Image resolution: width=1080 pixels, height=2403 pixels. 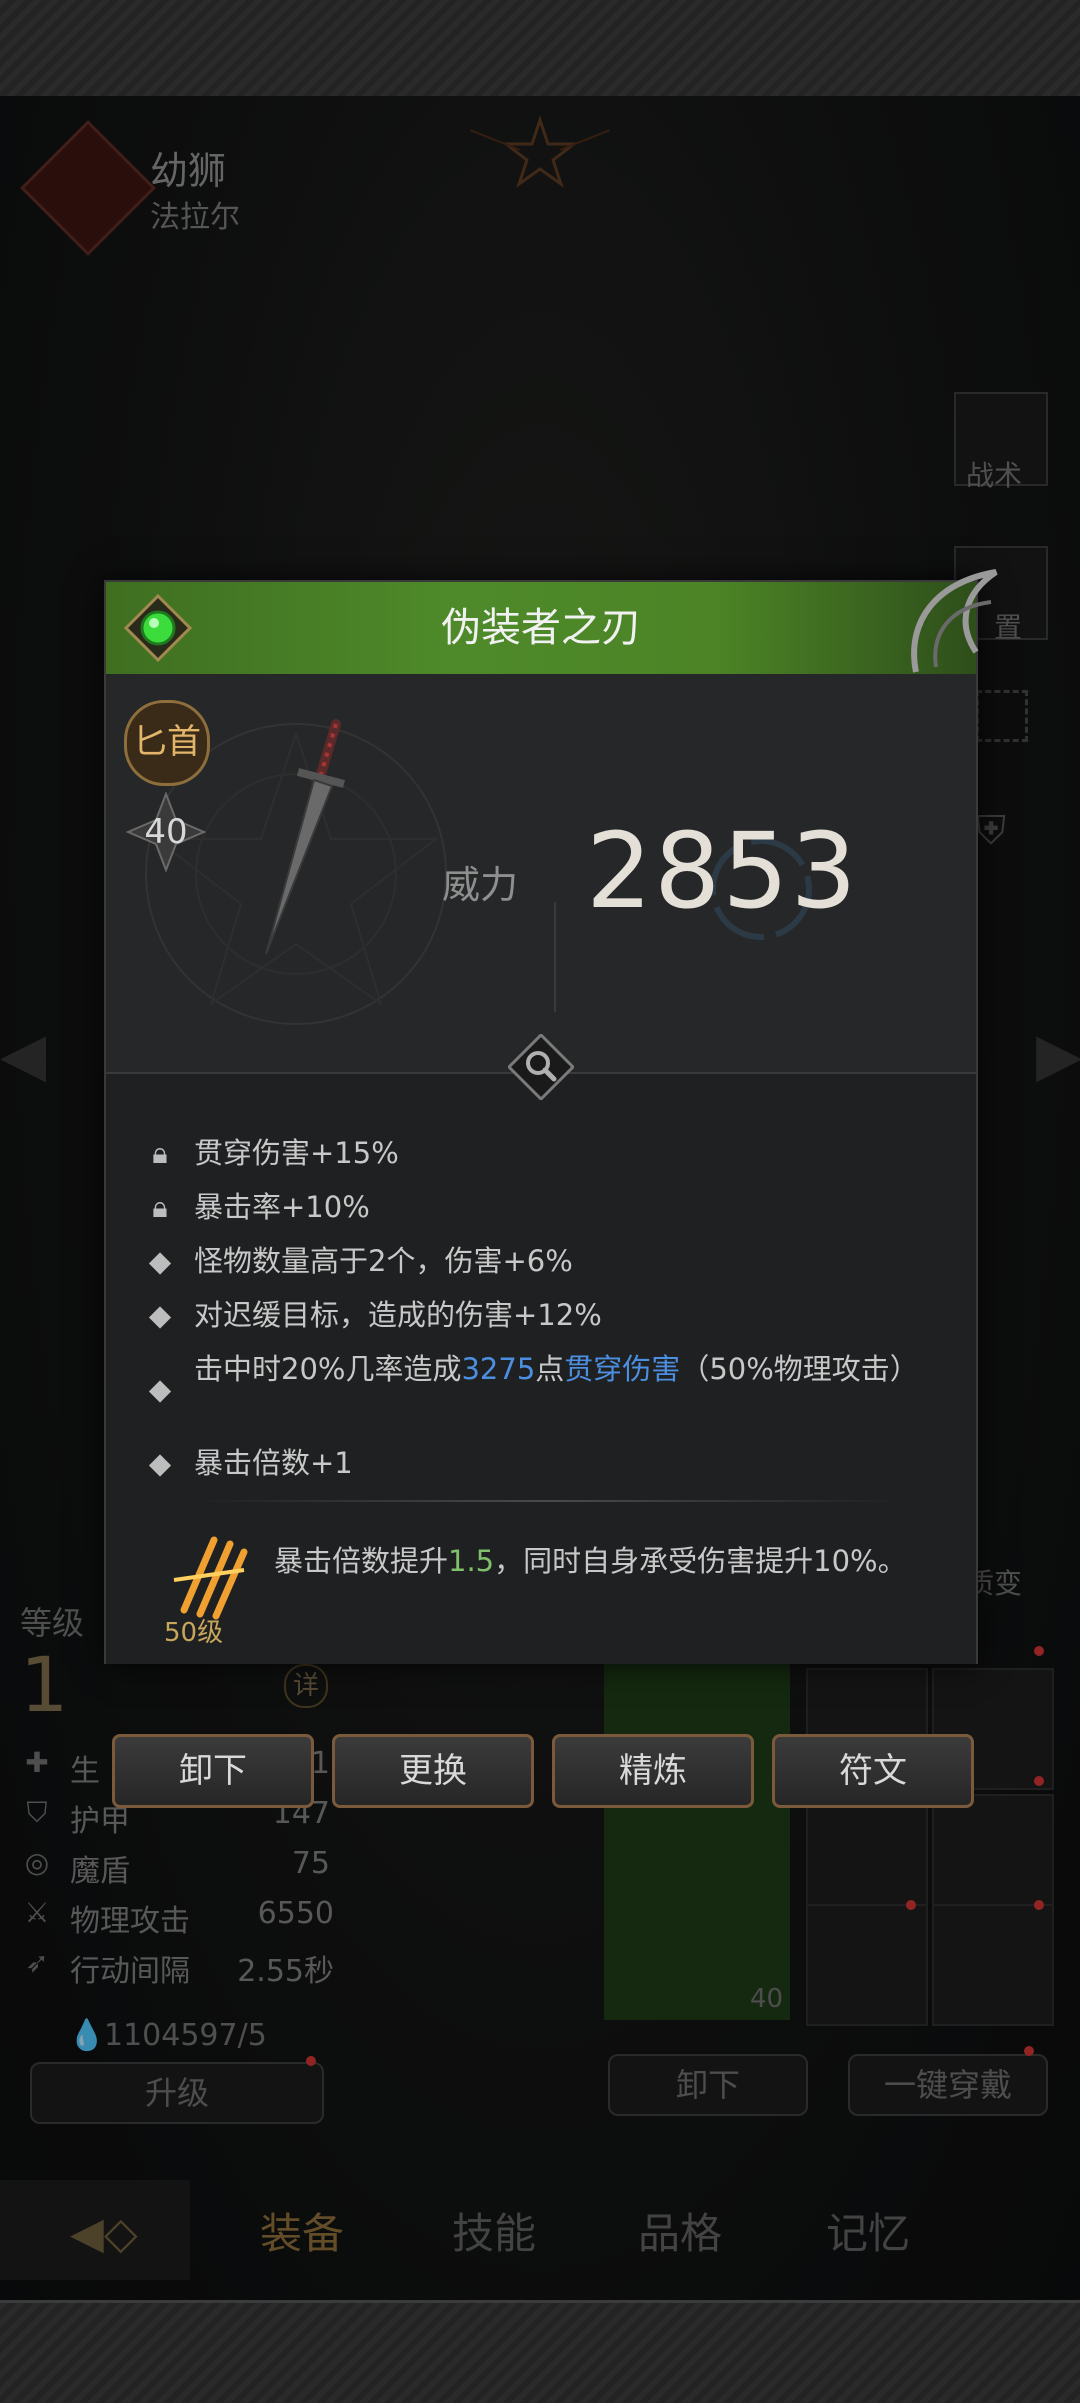 I want to click on affix-row: ◆ 击中时20%几率造成3275点贯穿伤害（50%物理攻击）, so click(x=544, y=1390).